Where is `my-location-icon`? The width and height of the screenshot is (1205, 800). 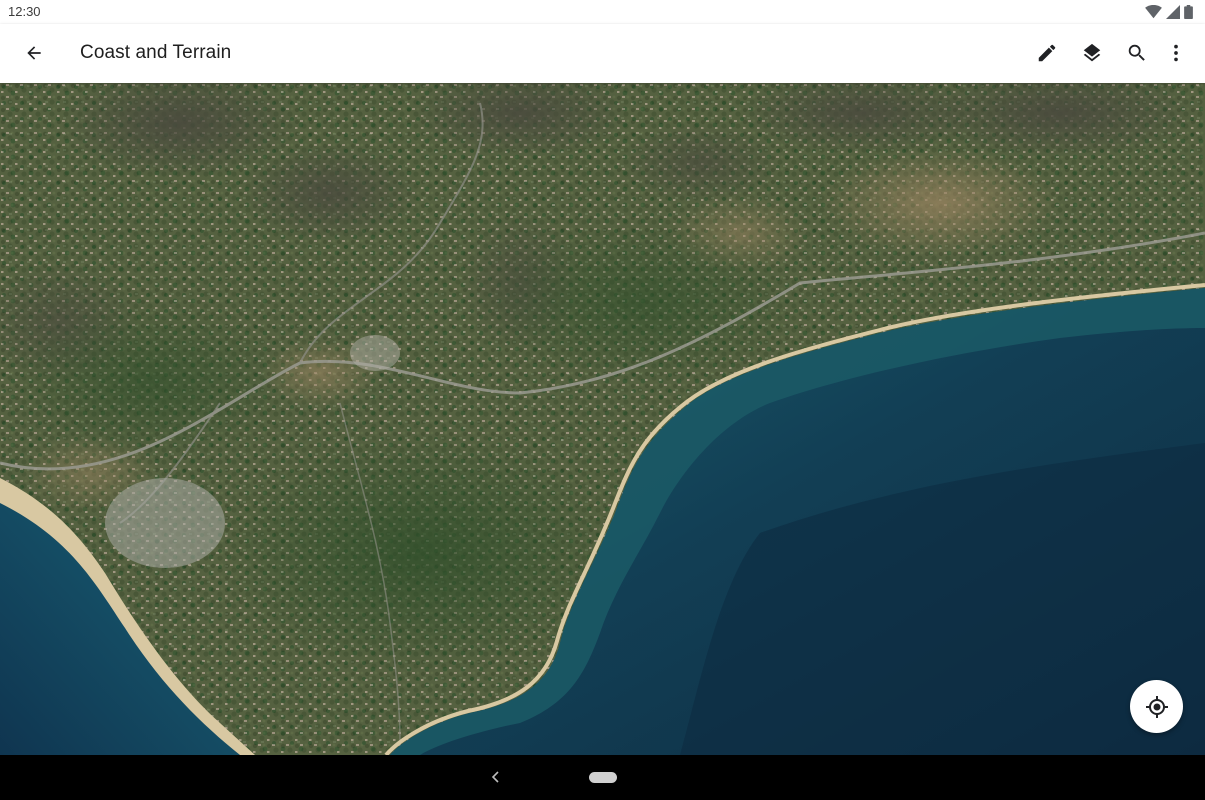
my-location-icon is located at coordinates (1156, 706).